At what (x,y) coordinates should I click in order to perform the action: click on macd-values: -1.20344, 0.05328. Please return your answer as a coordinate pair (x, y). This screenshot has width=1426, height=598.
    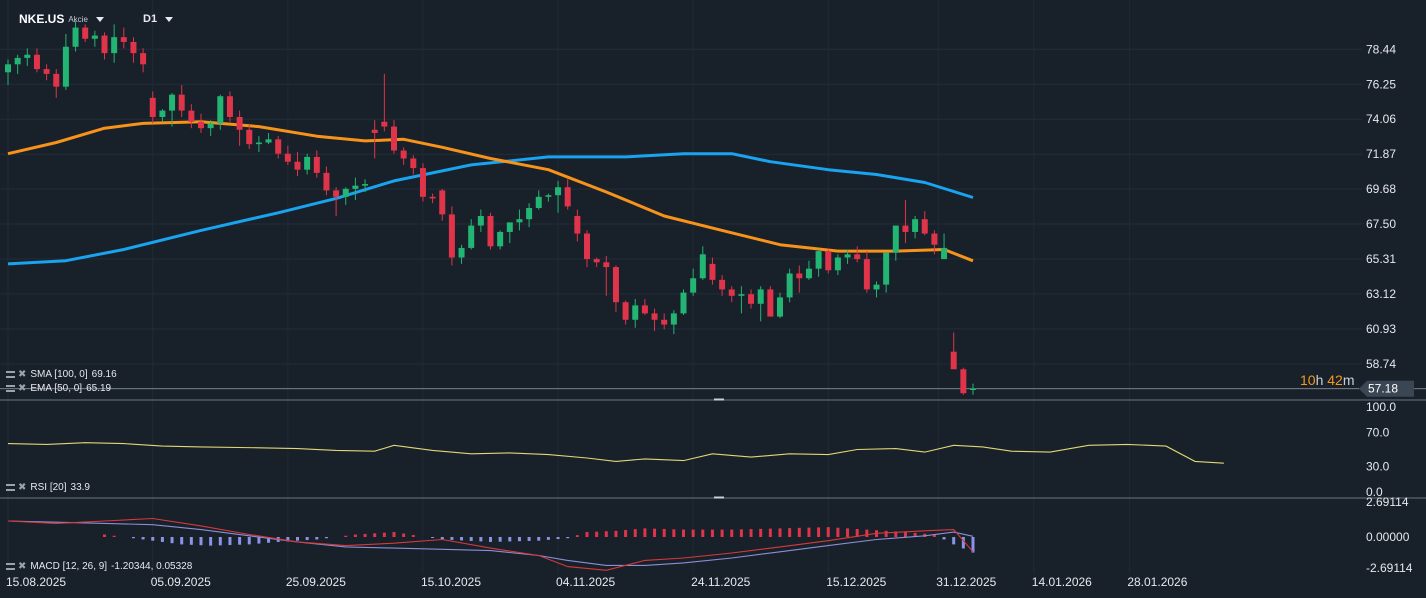
    Looking at the image, I should click on (152, 566).